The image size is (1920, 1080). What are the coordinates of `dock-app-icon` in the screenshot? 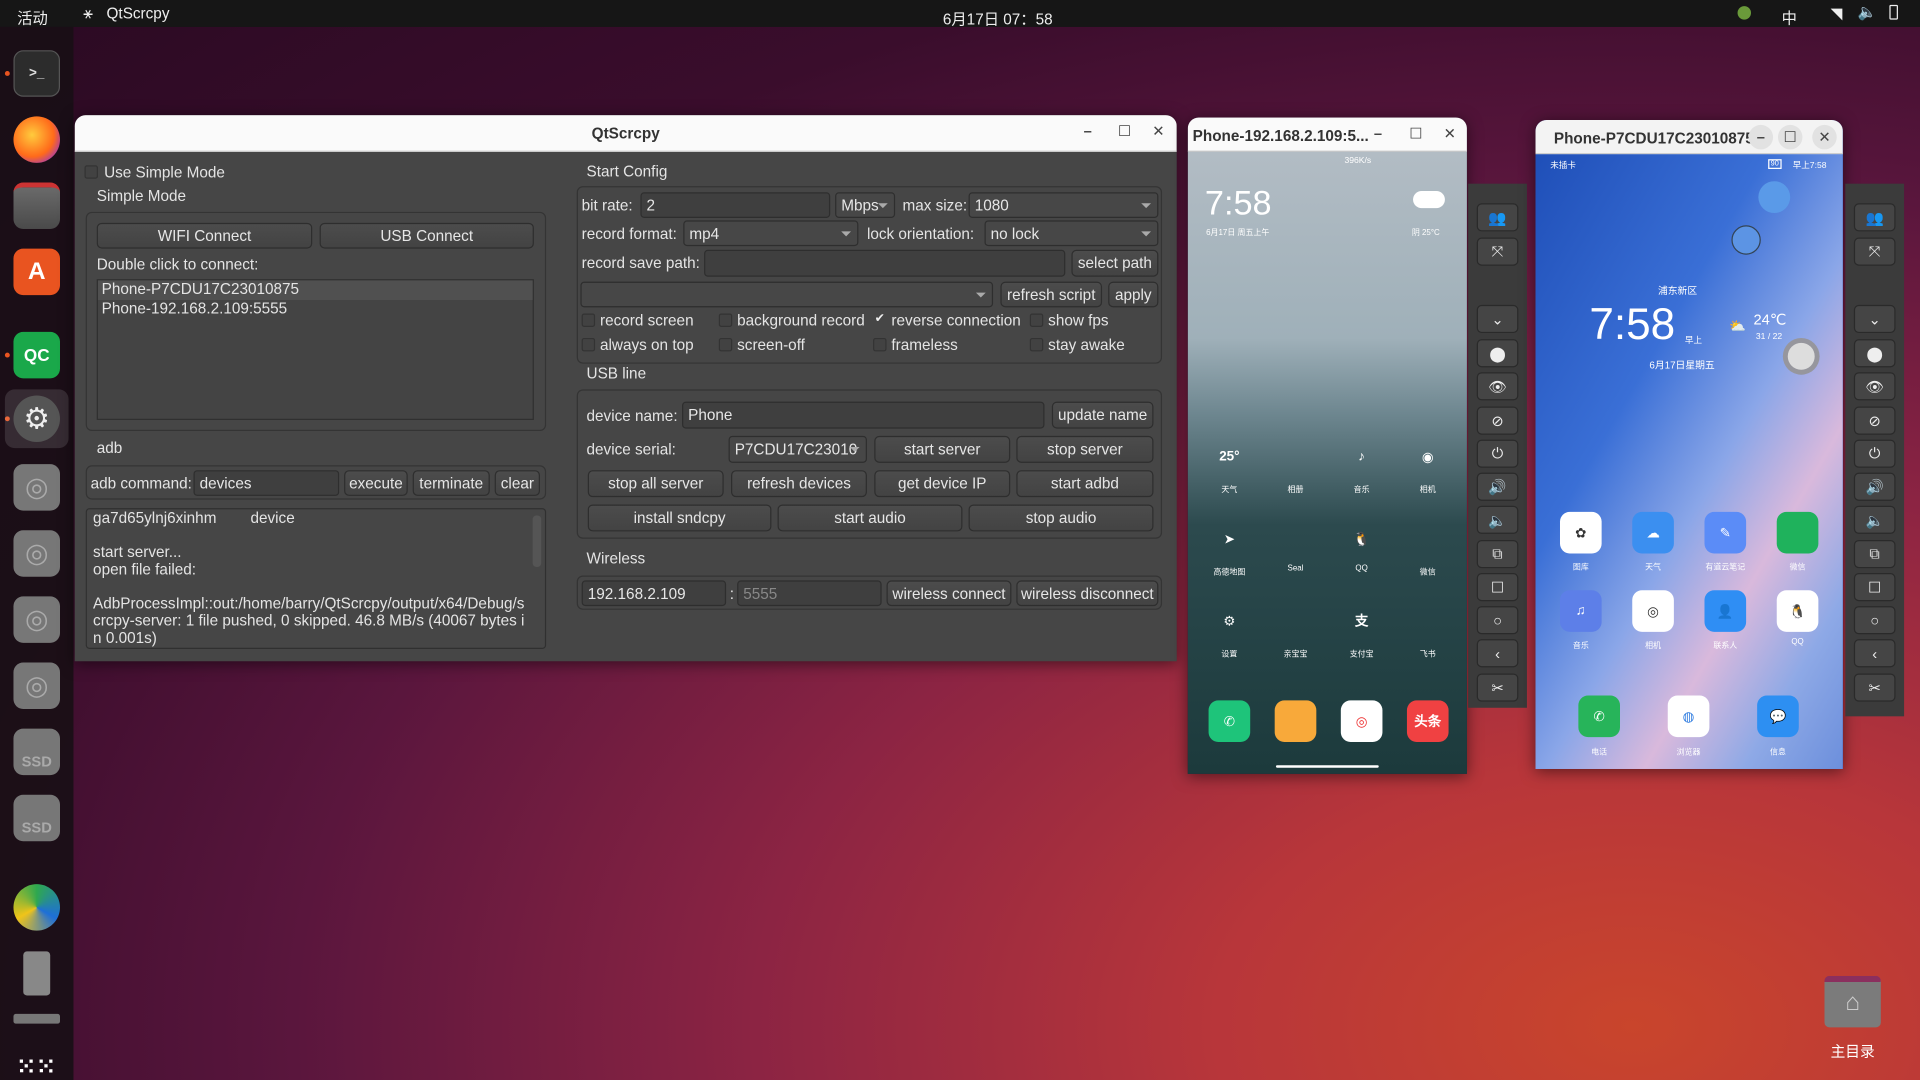 It's located at (1295, 721).